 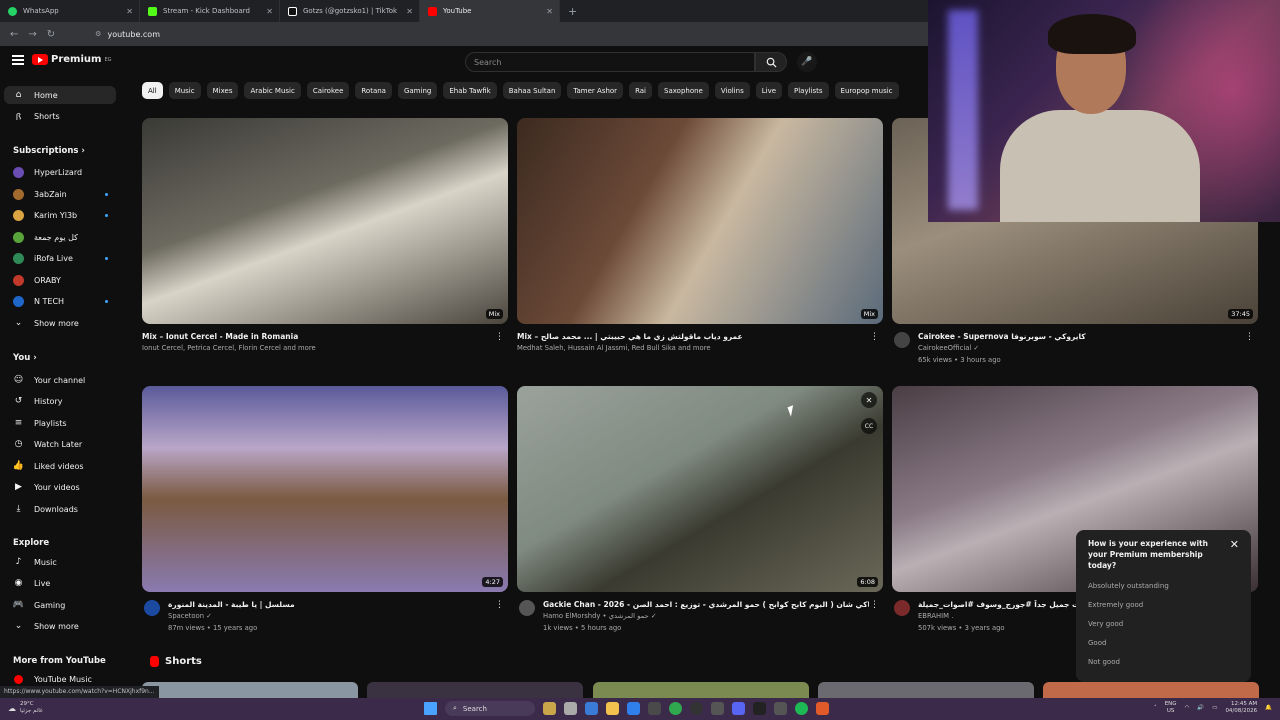 I want to click on sidebar-item-subscription: iRofa Live, so click(x=60, y=258).